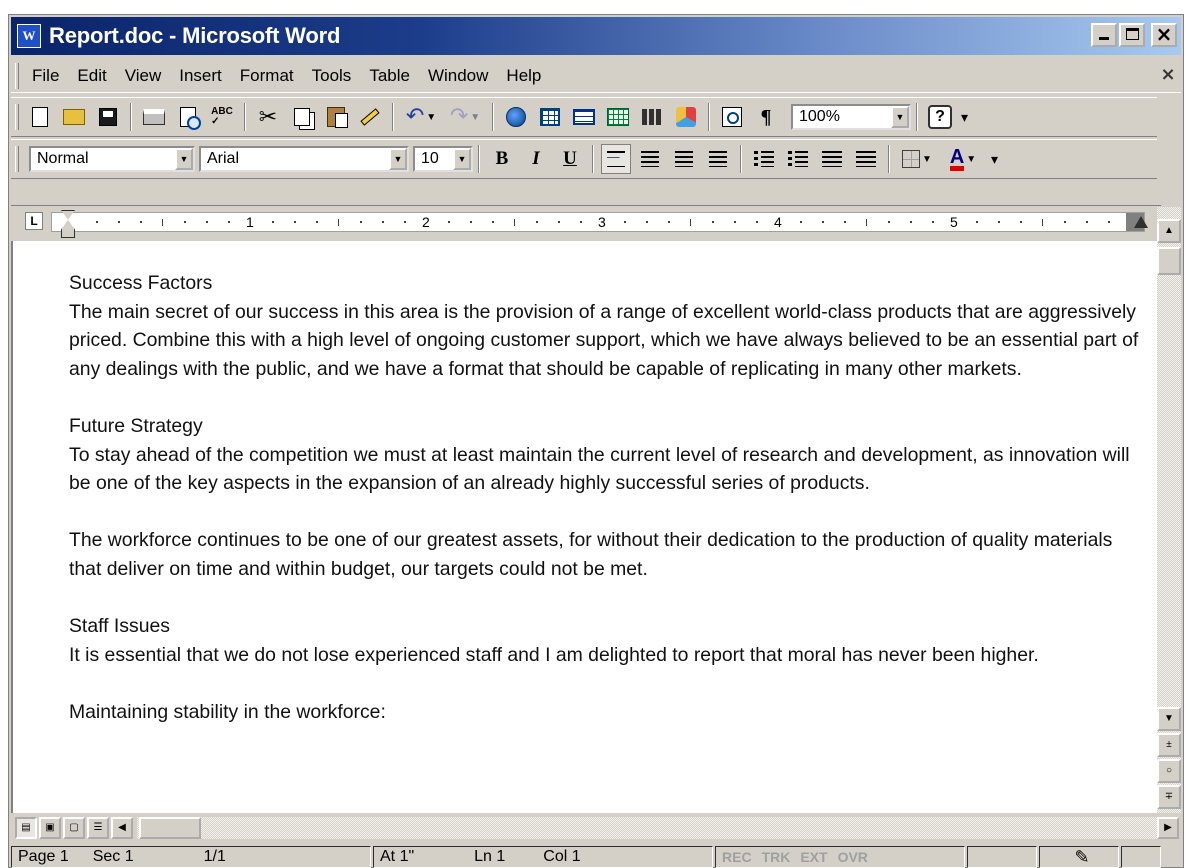  I want to click on resize-grip, so click(1141, 857).